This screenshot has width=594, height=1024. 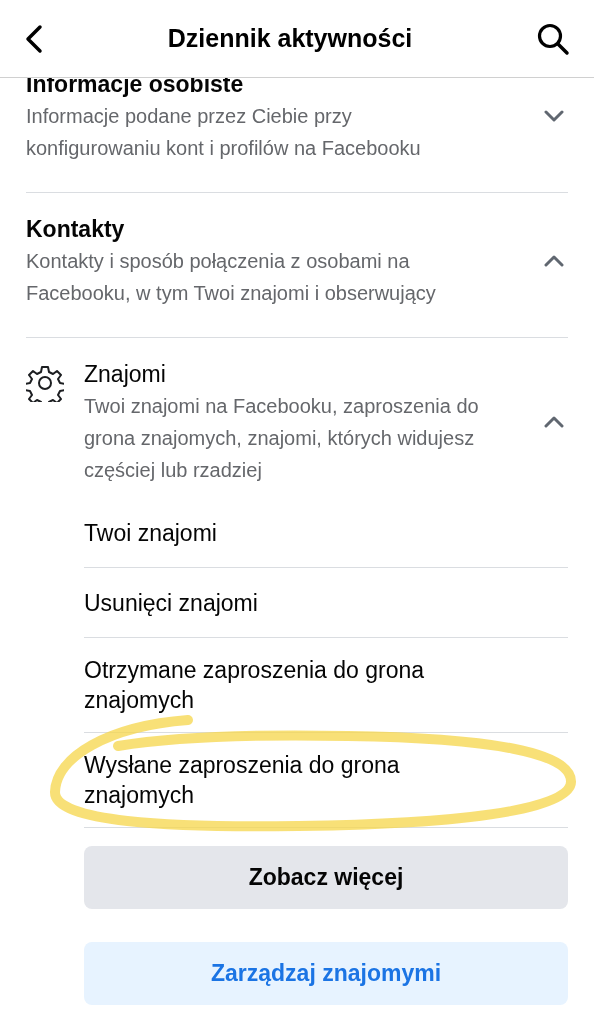 What do you see at coordinates (231, 277) in the screenshot?
I see `section-description: Kontakty i sposób połączenia z osobami na Facebooku, w tym Twoi znajomi i obserwujący` at bounding box center [231, 277].